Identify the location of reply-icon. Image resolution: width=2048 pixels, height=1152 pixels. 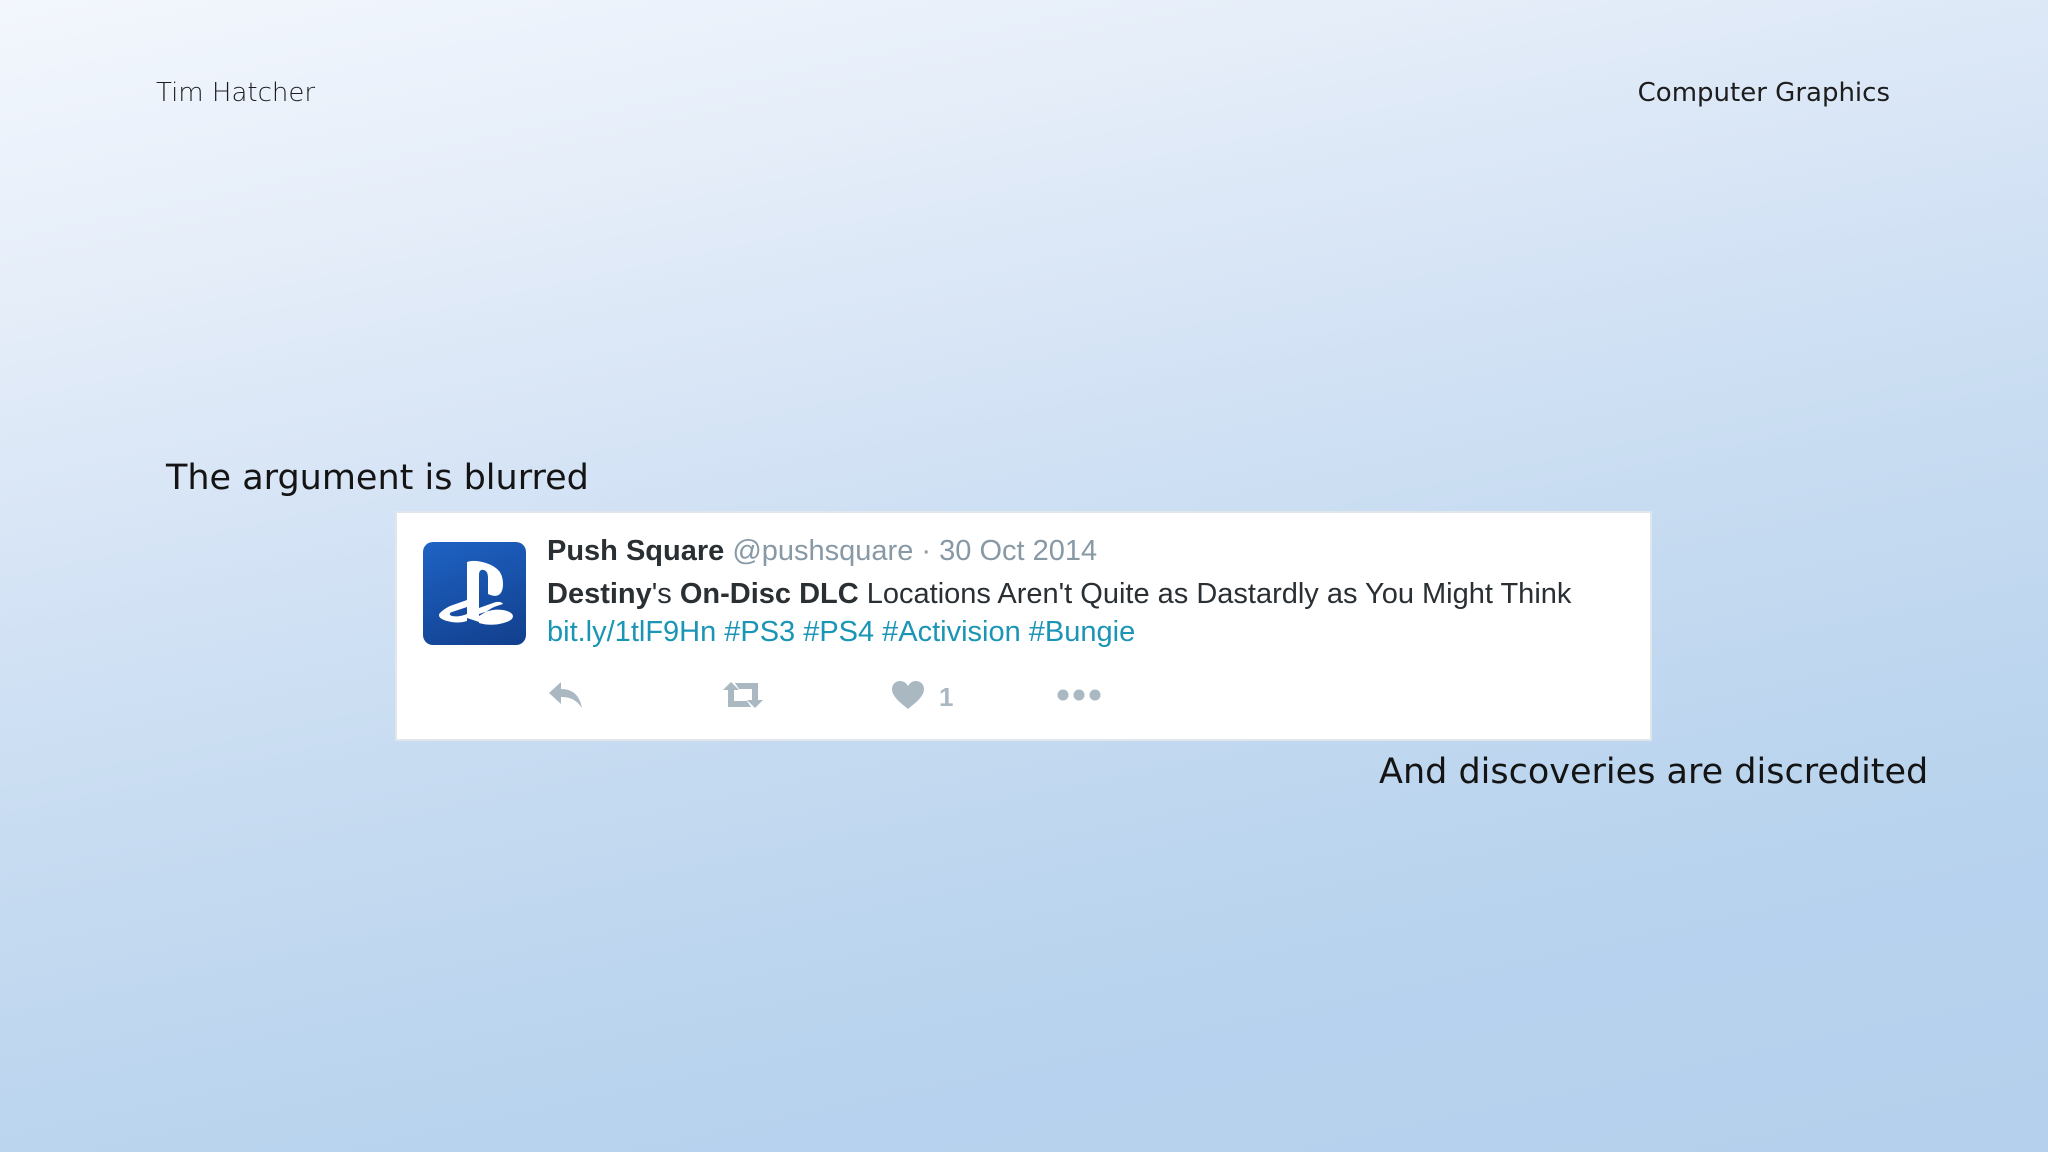
(566, 697).